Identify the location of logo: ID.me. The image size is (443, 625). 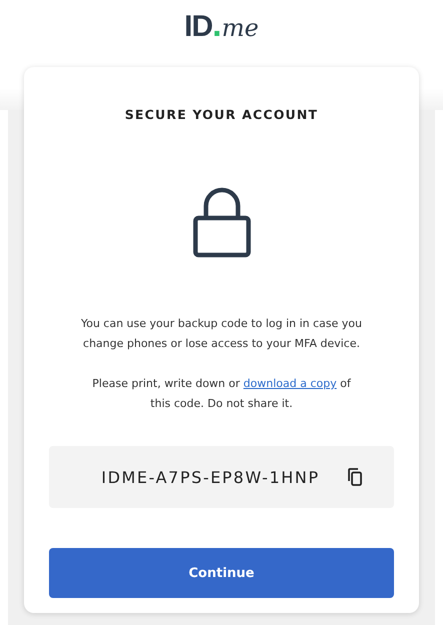
(221, 26).